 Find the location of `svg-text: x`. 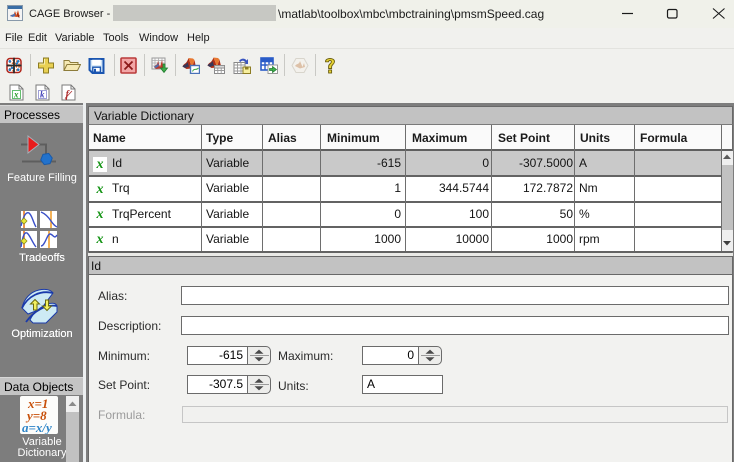

svg-text: x is located at coordinates (16, 95).